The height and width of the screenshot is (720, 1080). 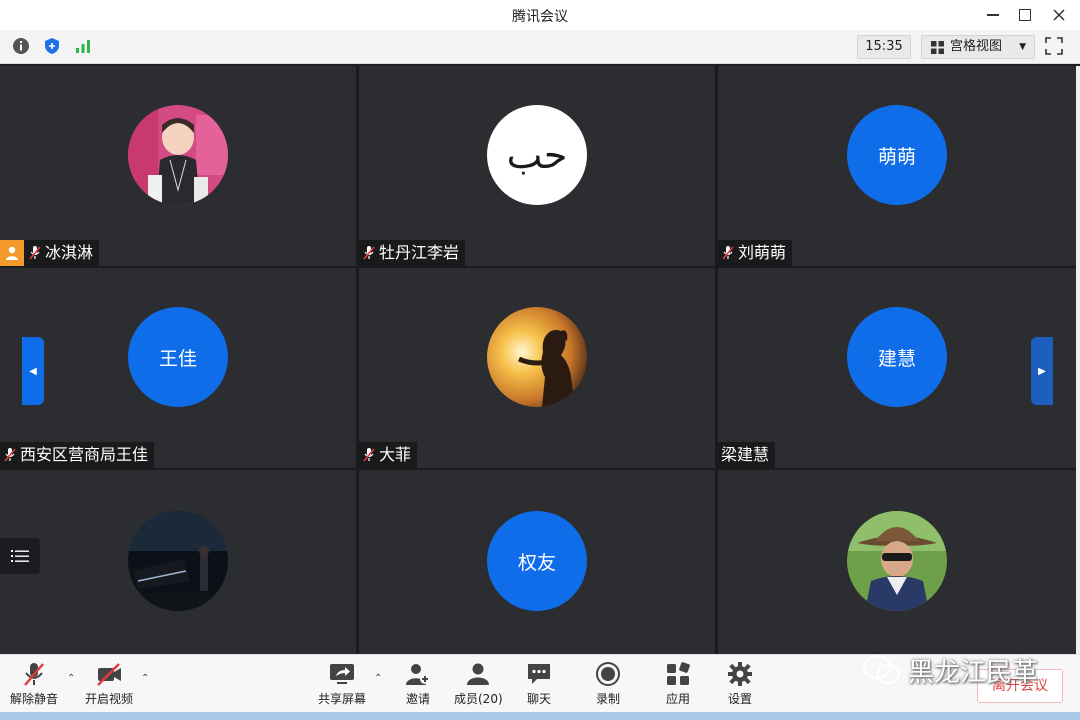 I want to click on taskbar-strip, so click(x=540, y=716).